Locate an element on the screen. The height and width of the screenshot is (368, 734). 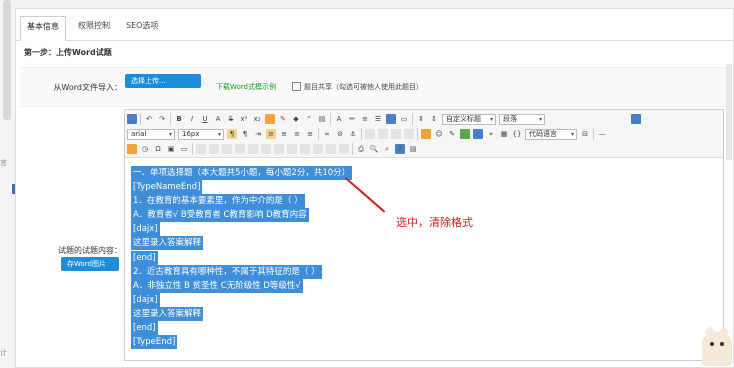
insert-video-icon is located at coordinates (465, 134).